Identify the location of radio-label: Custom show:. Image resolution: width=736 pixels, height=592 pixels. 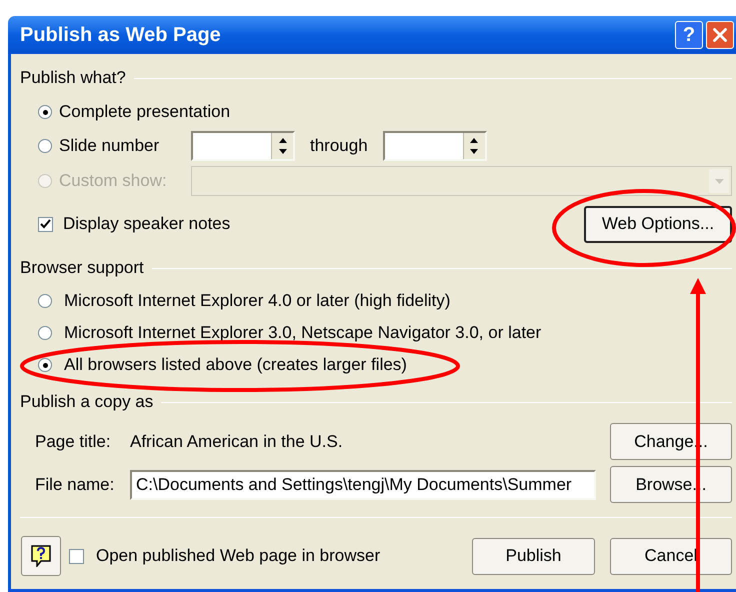
(113, 181).